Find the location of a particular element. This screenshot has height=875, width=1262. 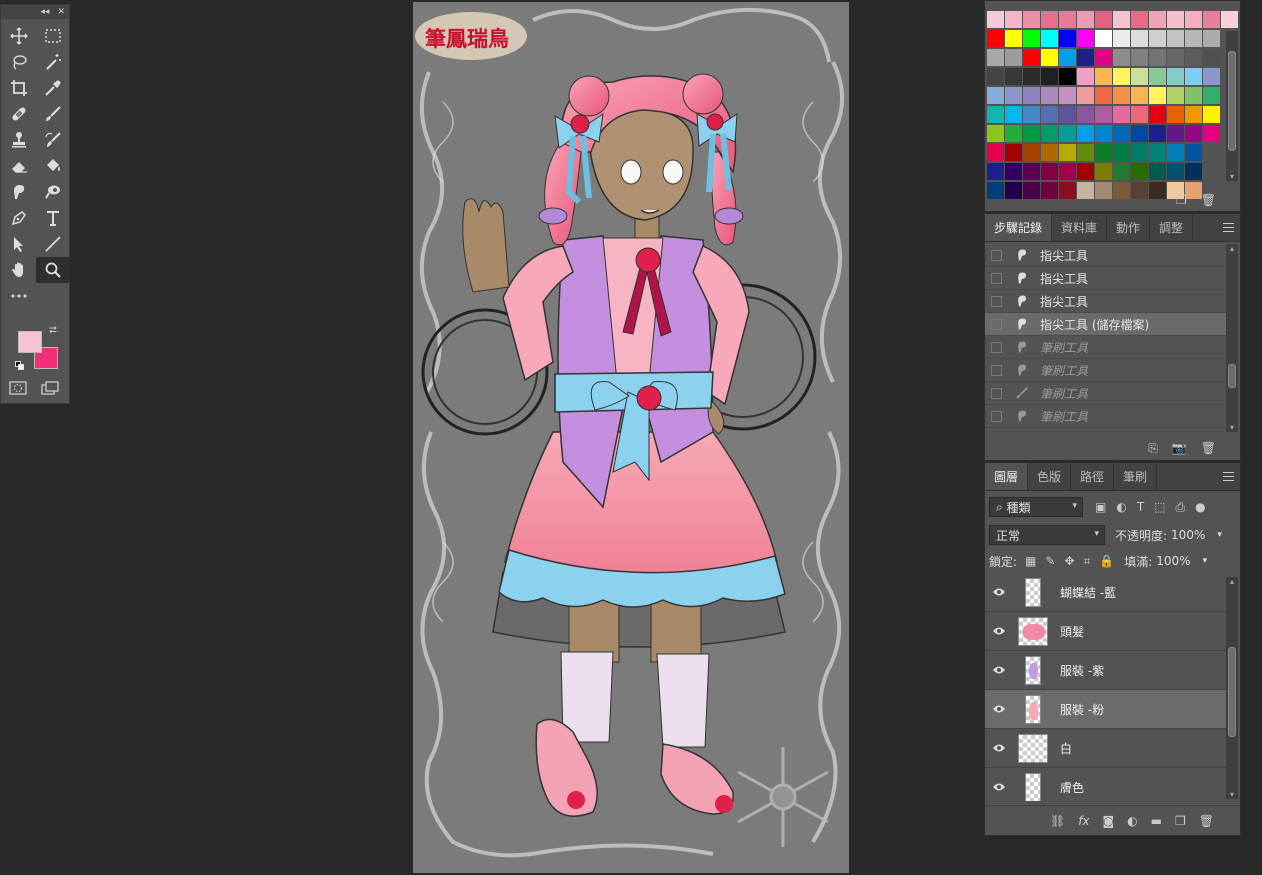

scroll-thumb is located at coordinates (1232, 376).